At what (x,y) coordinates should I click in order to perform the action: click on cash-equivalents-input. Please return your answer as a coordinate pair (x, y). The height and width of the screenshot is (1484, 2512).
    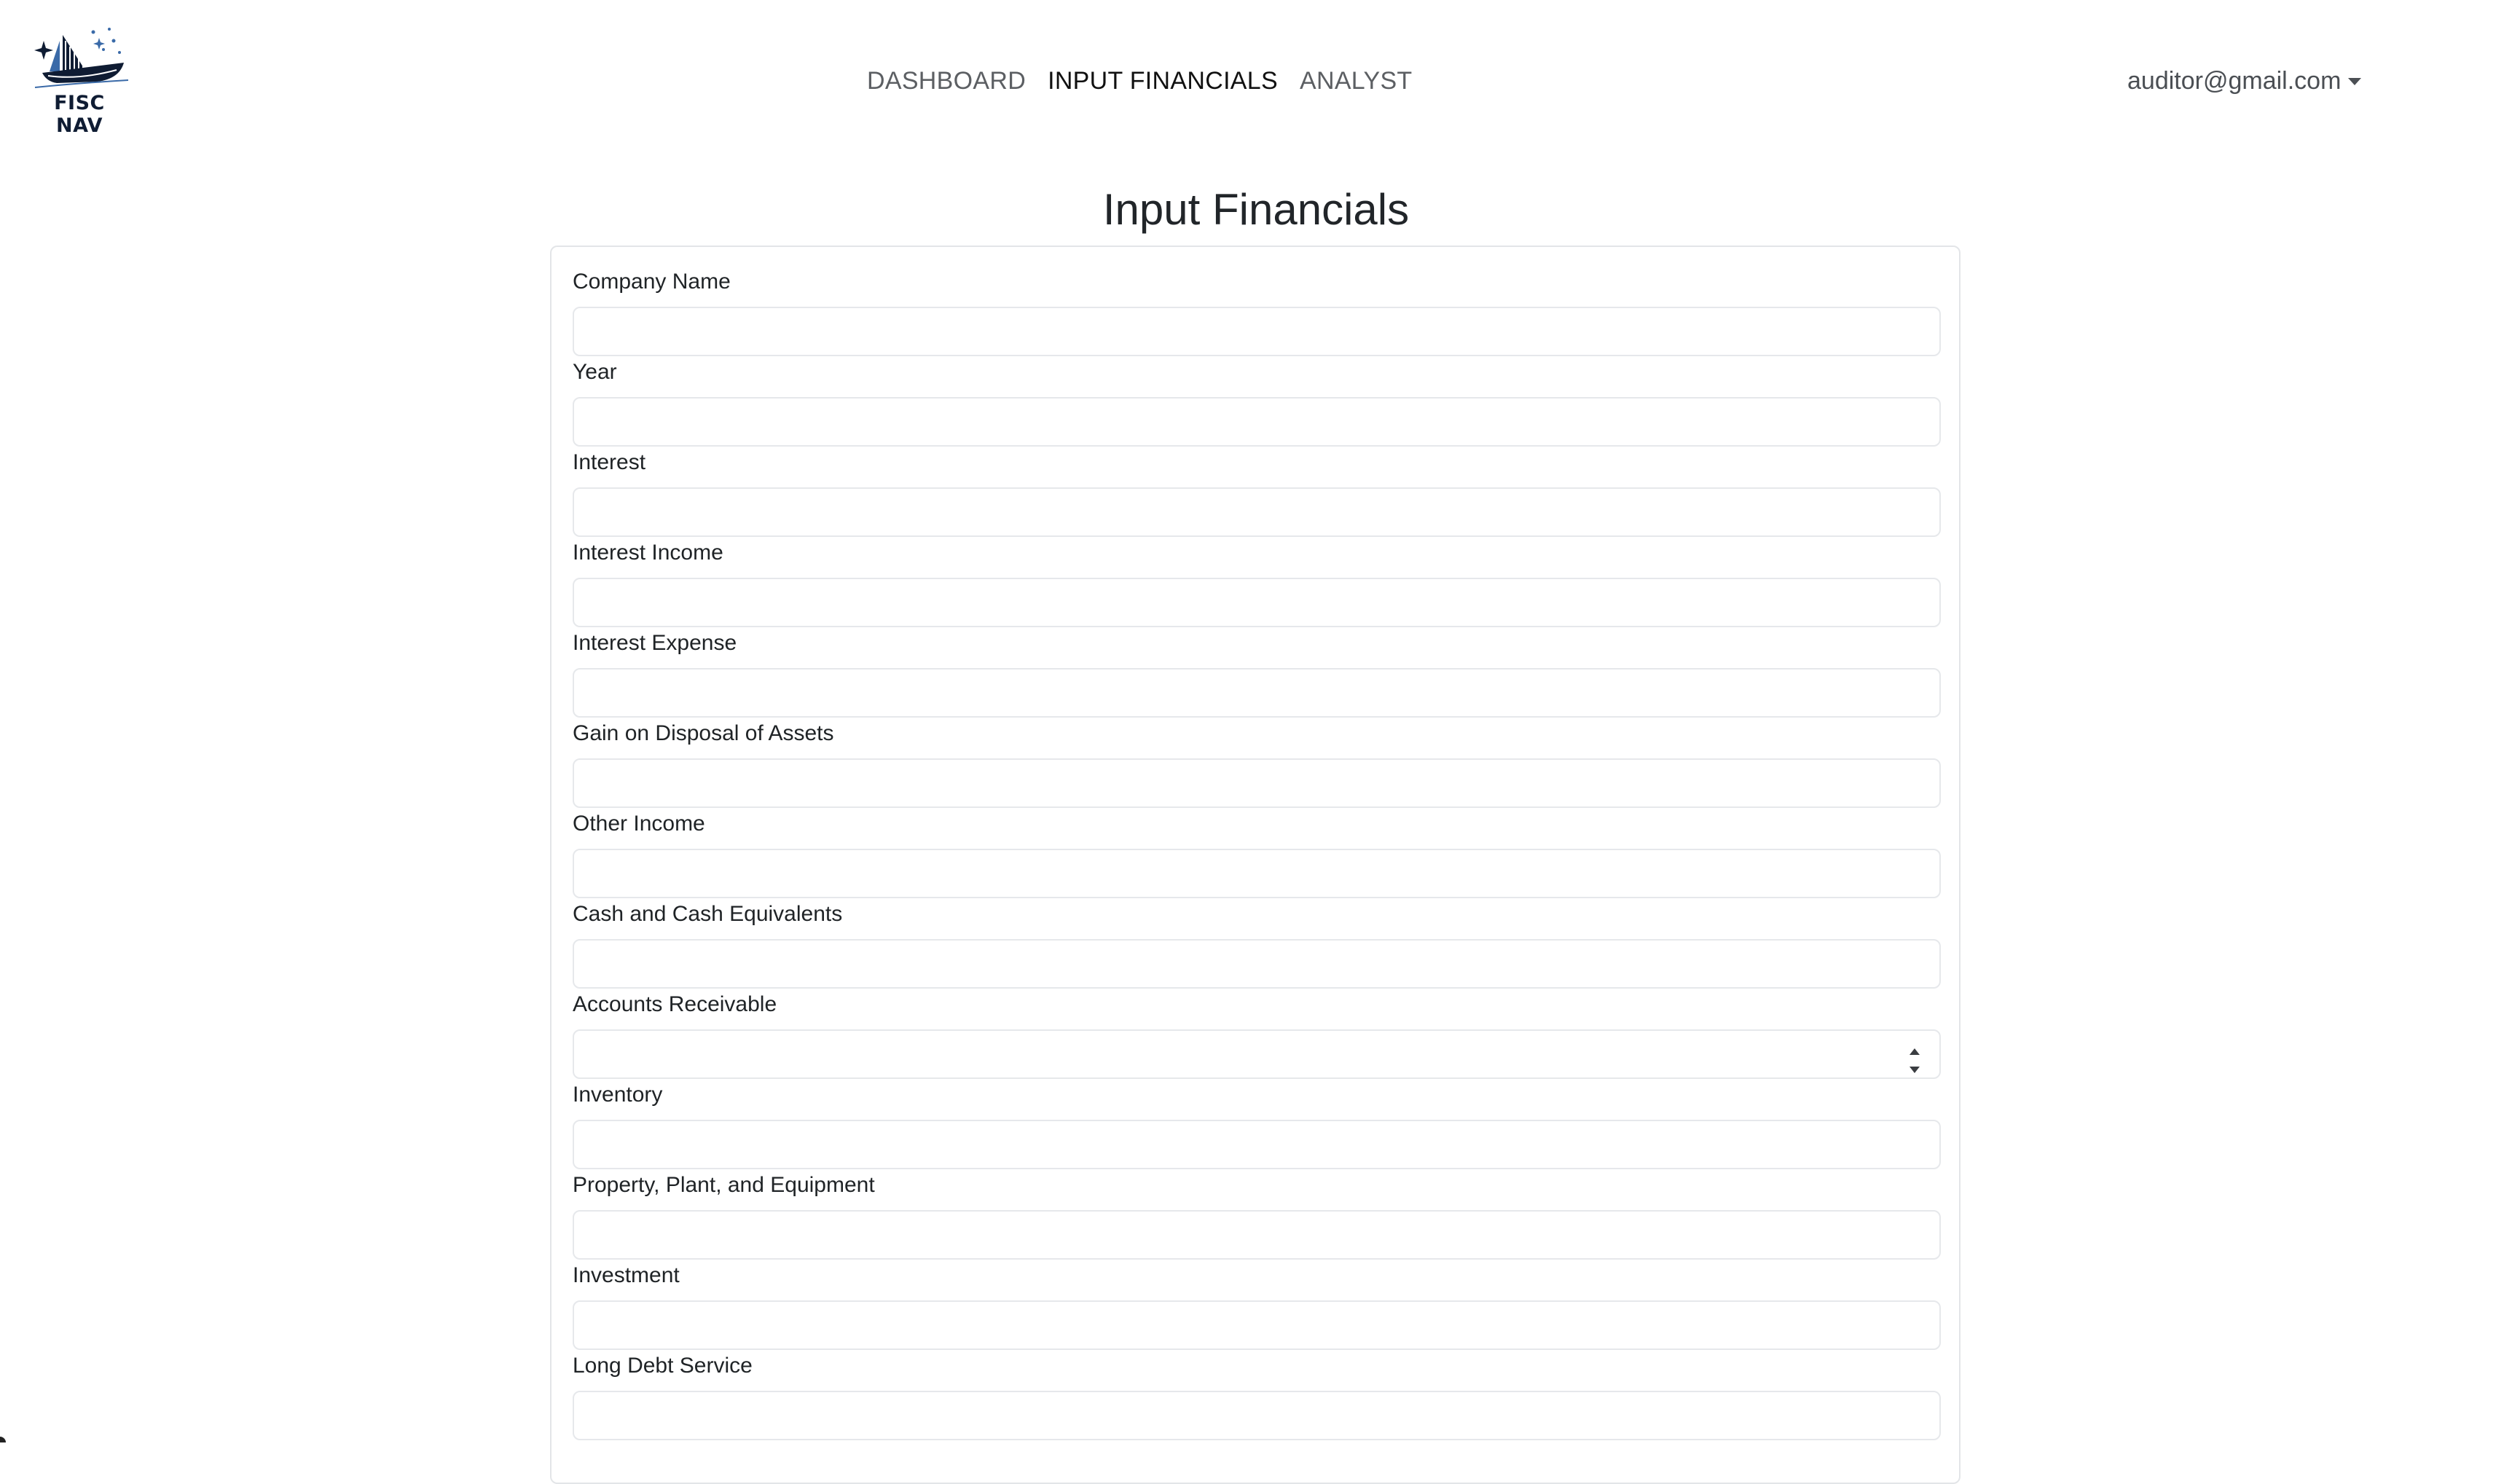
    Looking at the image, I should click on (1257, 964).